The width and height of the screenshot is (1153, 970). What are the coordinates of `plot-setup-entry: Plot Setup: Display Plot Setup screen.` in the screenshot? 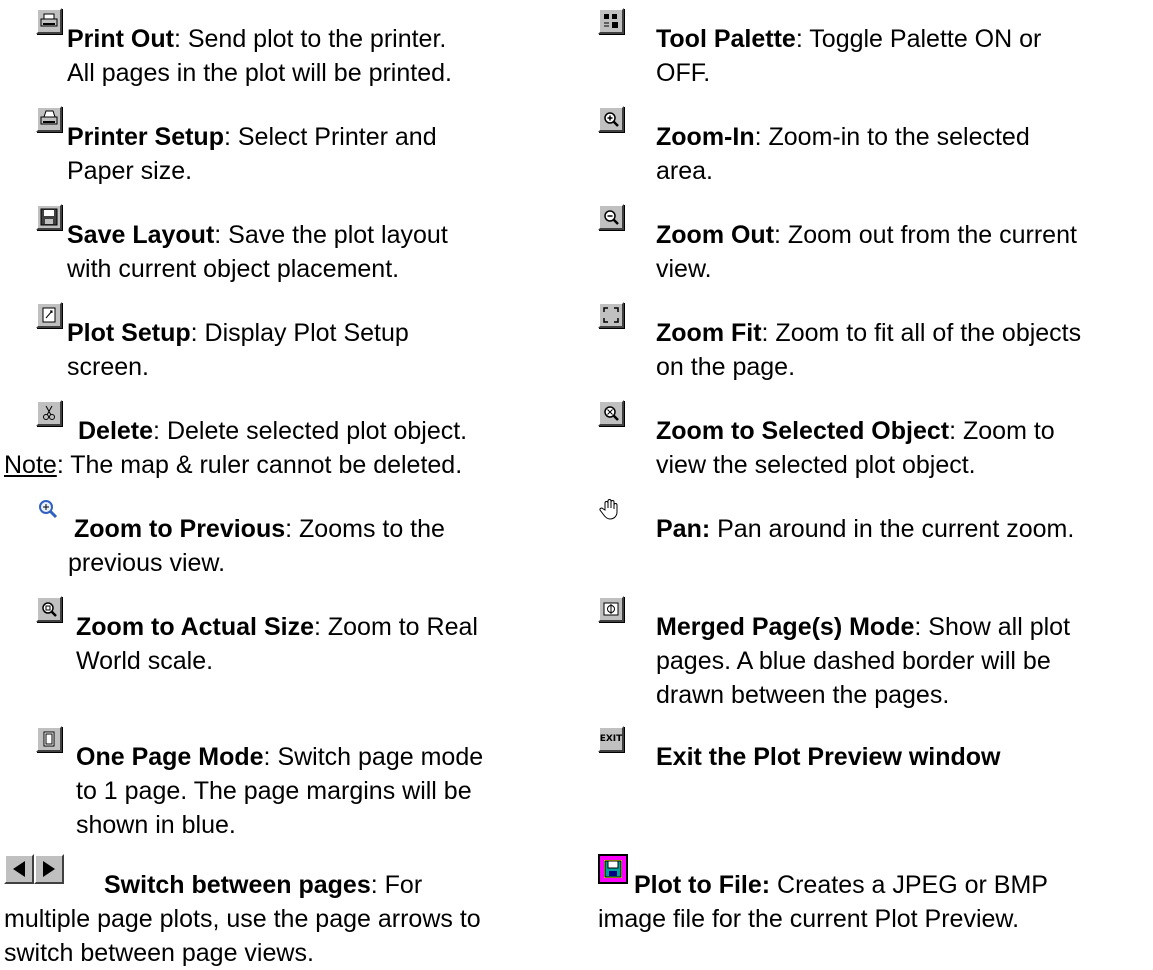 It's located at (306, 343).